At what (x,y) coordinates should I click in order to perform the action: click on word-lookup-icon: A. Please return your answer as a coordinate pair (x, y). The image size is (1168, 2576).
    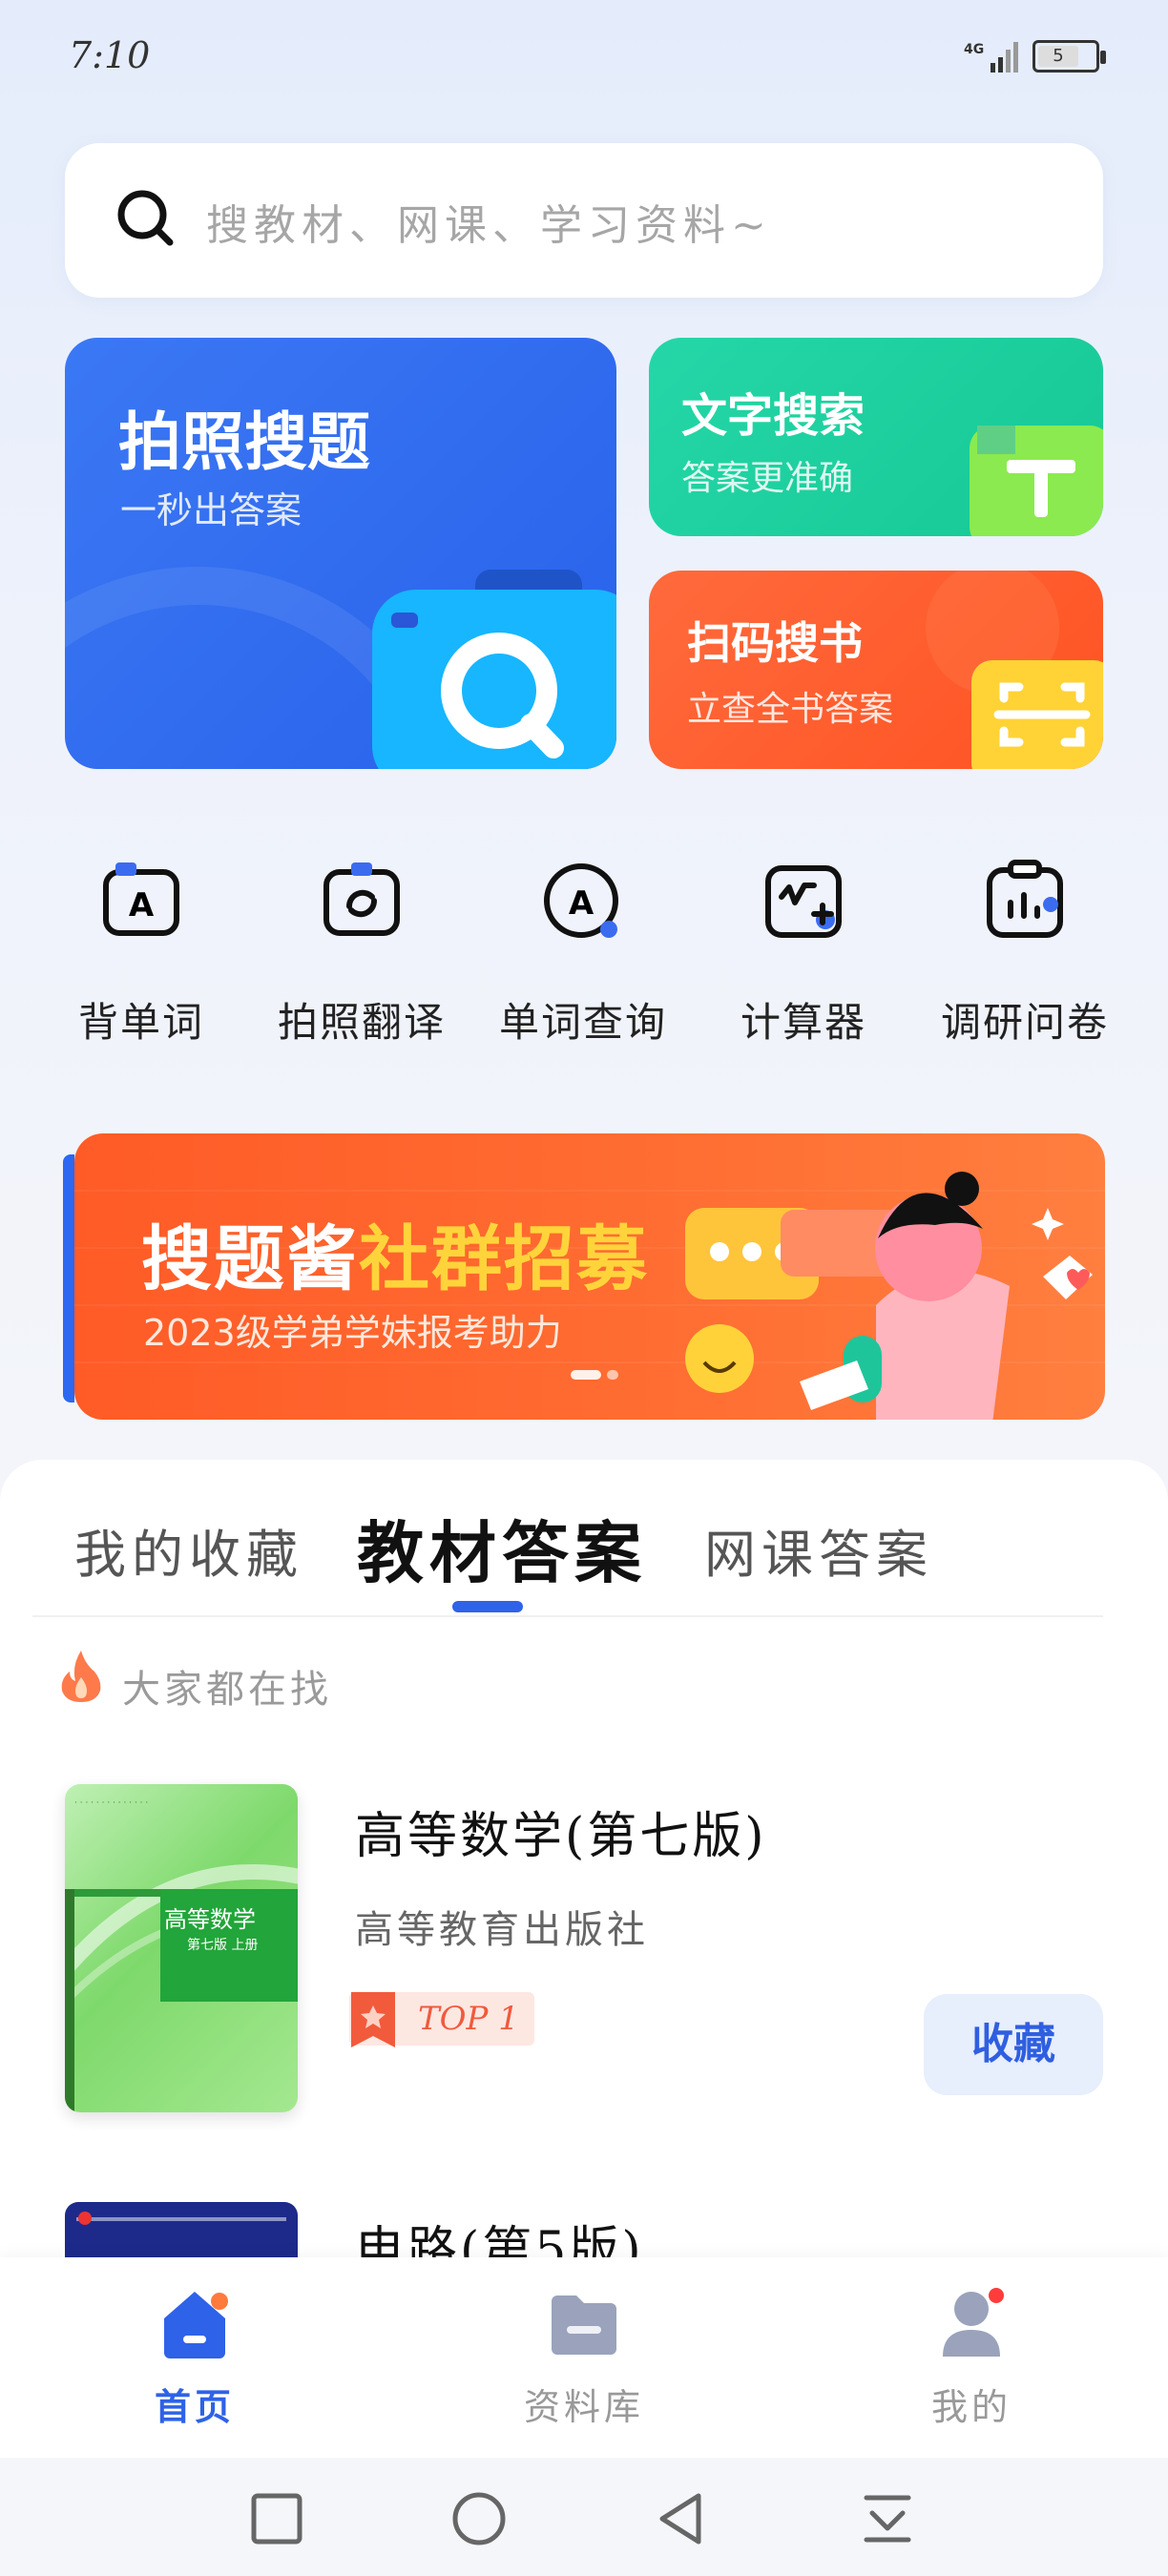
    Looking at the image, I should click on (581, 900).